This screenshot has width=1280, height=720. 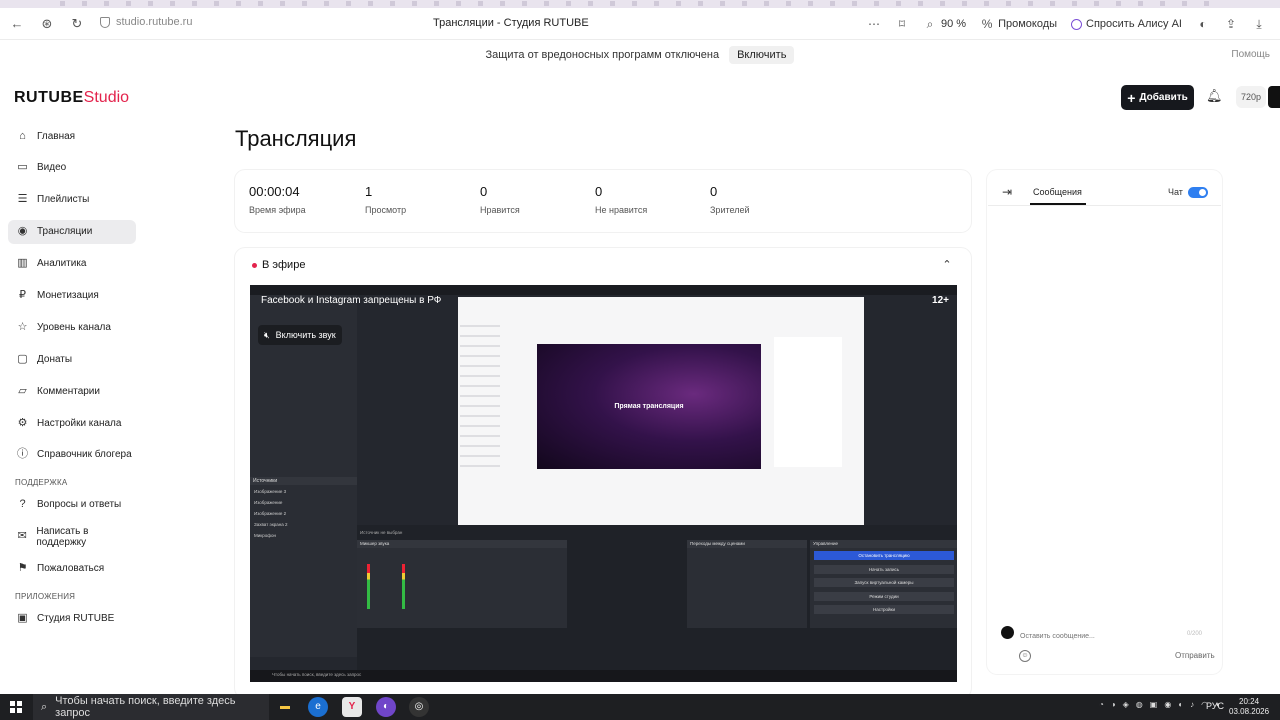 I want to click on obs-sources-header: Источники, so click(x=303, y=481).